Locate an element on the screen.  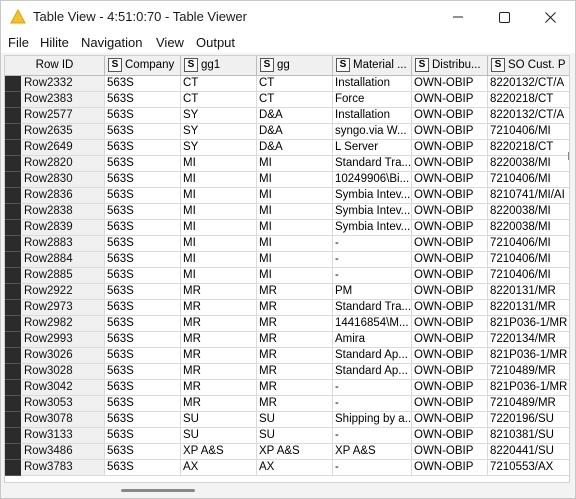
so-cust-cell: 8220441/SU is located at coordinates (528, 452).